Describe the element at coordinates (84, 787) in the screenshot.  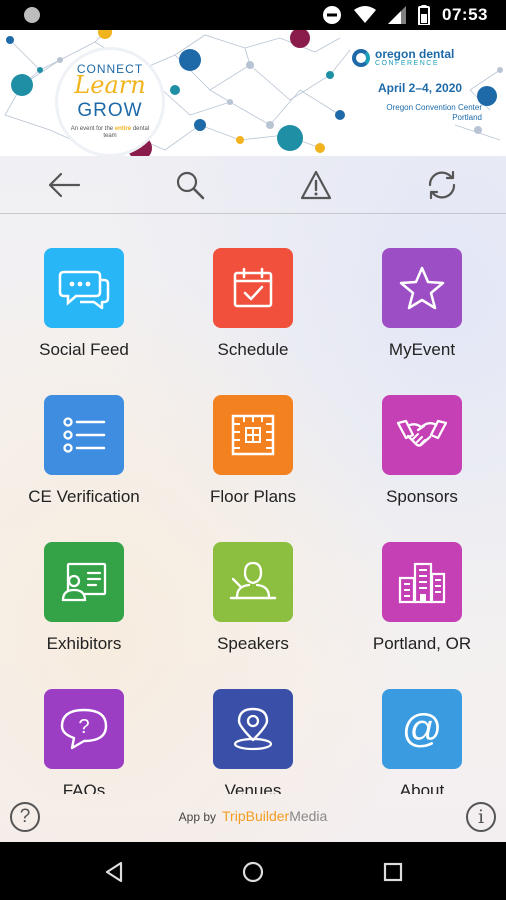
I see `tile-label: FAQs` at that location.